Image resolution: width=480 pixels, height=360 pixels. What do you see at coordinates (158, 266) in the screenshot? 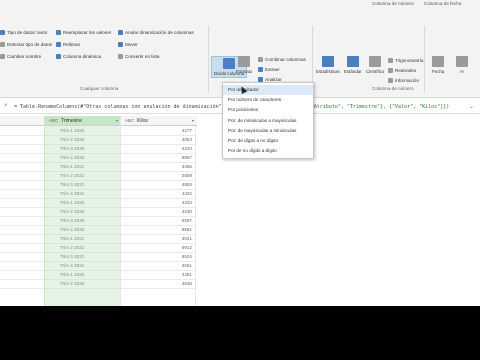
I see `table-cell-kilos: 3551` at bounding box center [158, 266].